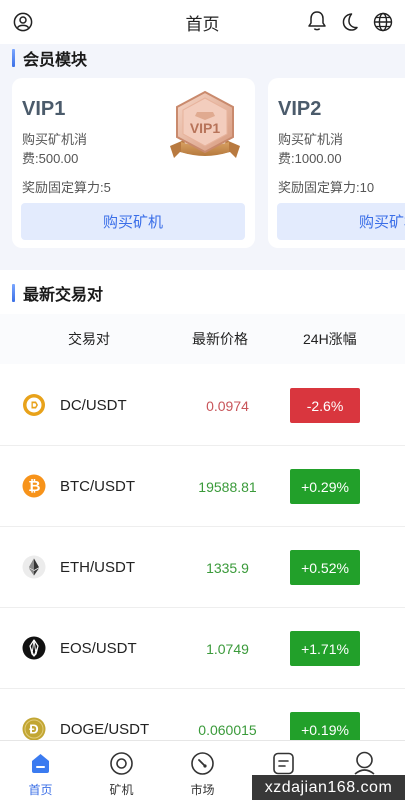  Describe the element at coordinates (93, 405) in the screenshot. I see `pair-name: DC/USDT` at that location.